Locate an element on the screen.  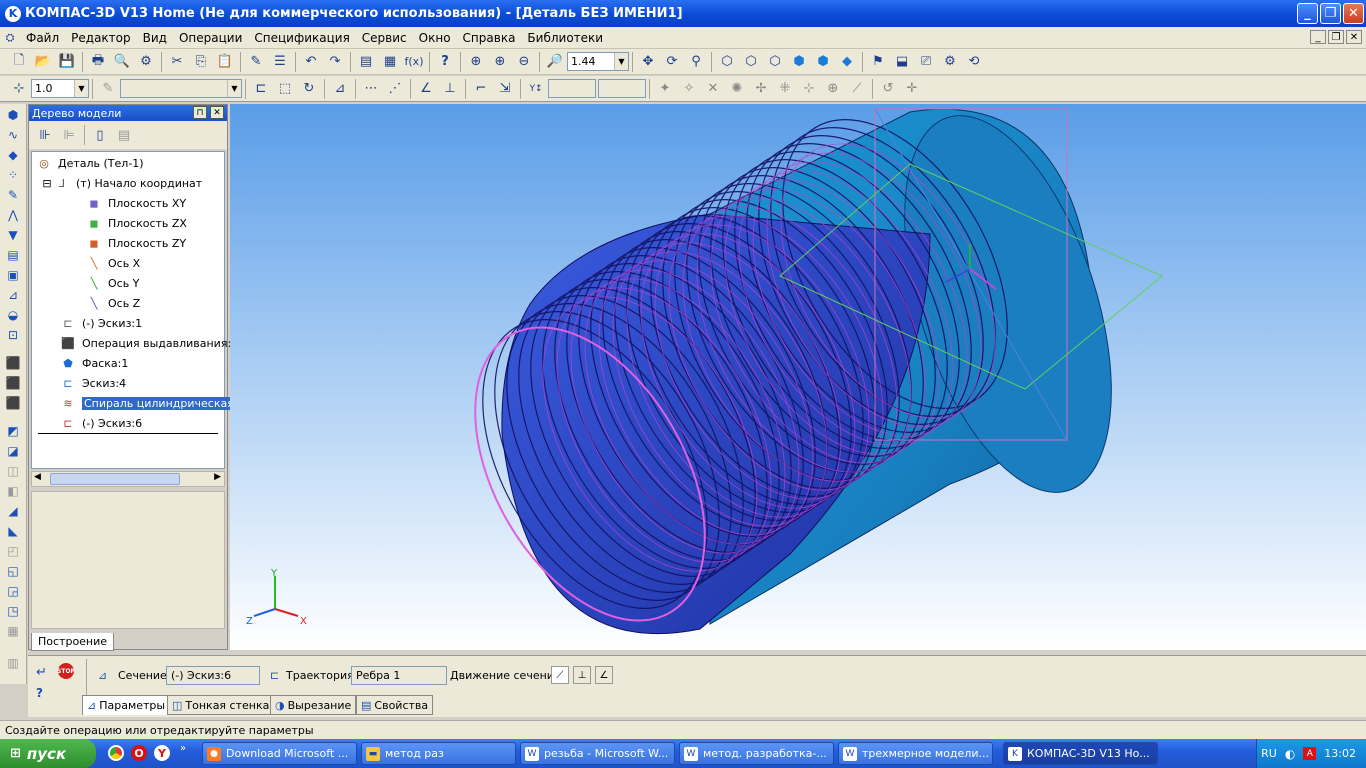
sketch-icon: ⊏ is located at coordinates (261, 89).